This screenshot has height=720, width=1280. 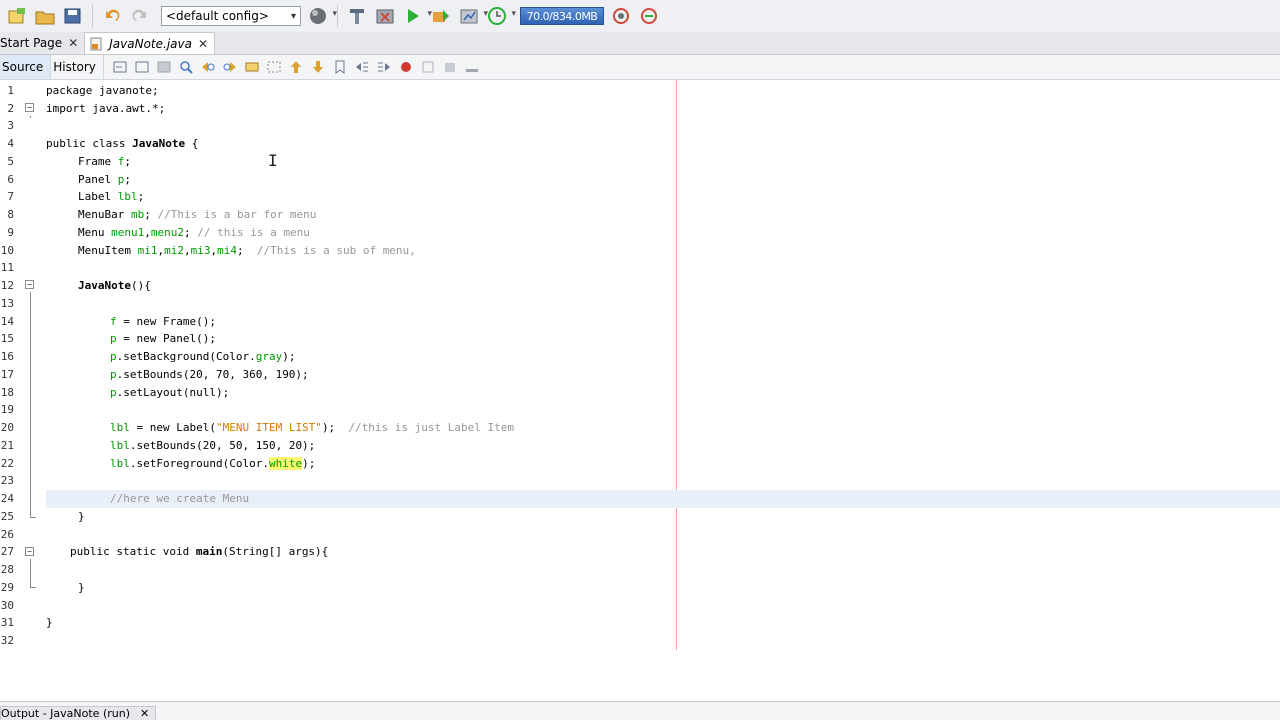 What do you see at coordinates (322, 16) in the screenshot?
I see `globe-icon` at bounding box center [322, 16].